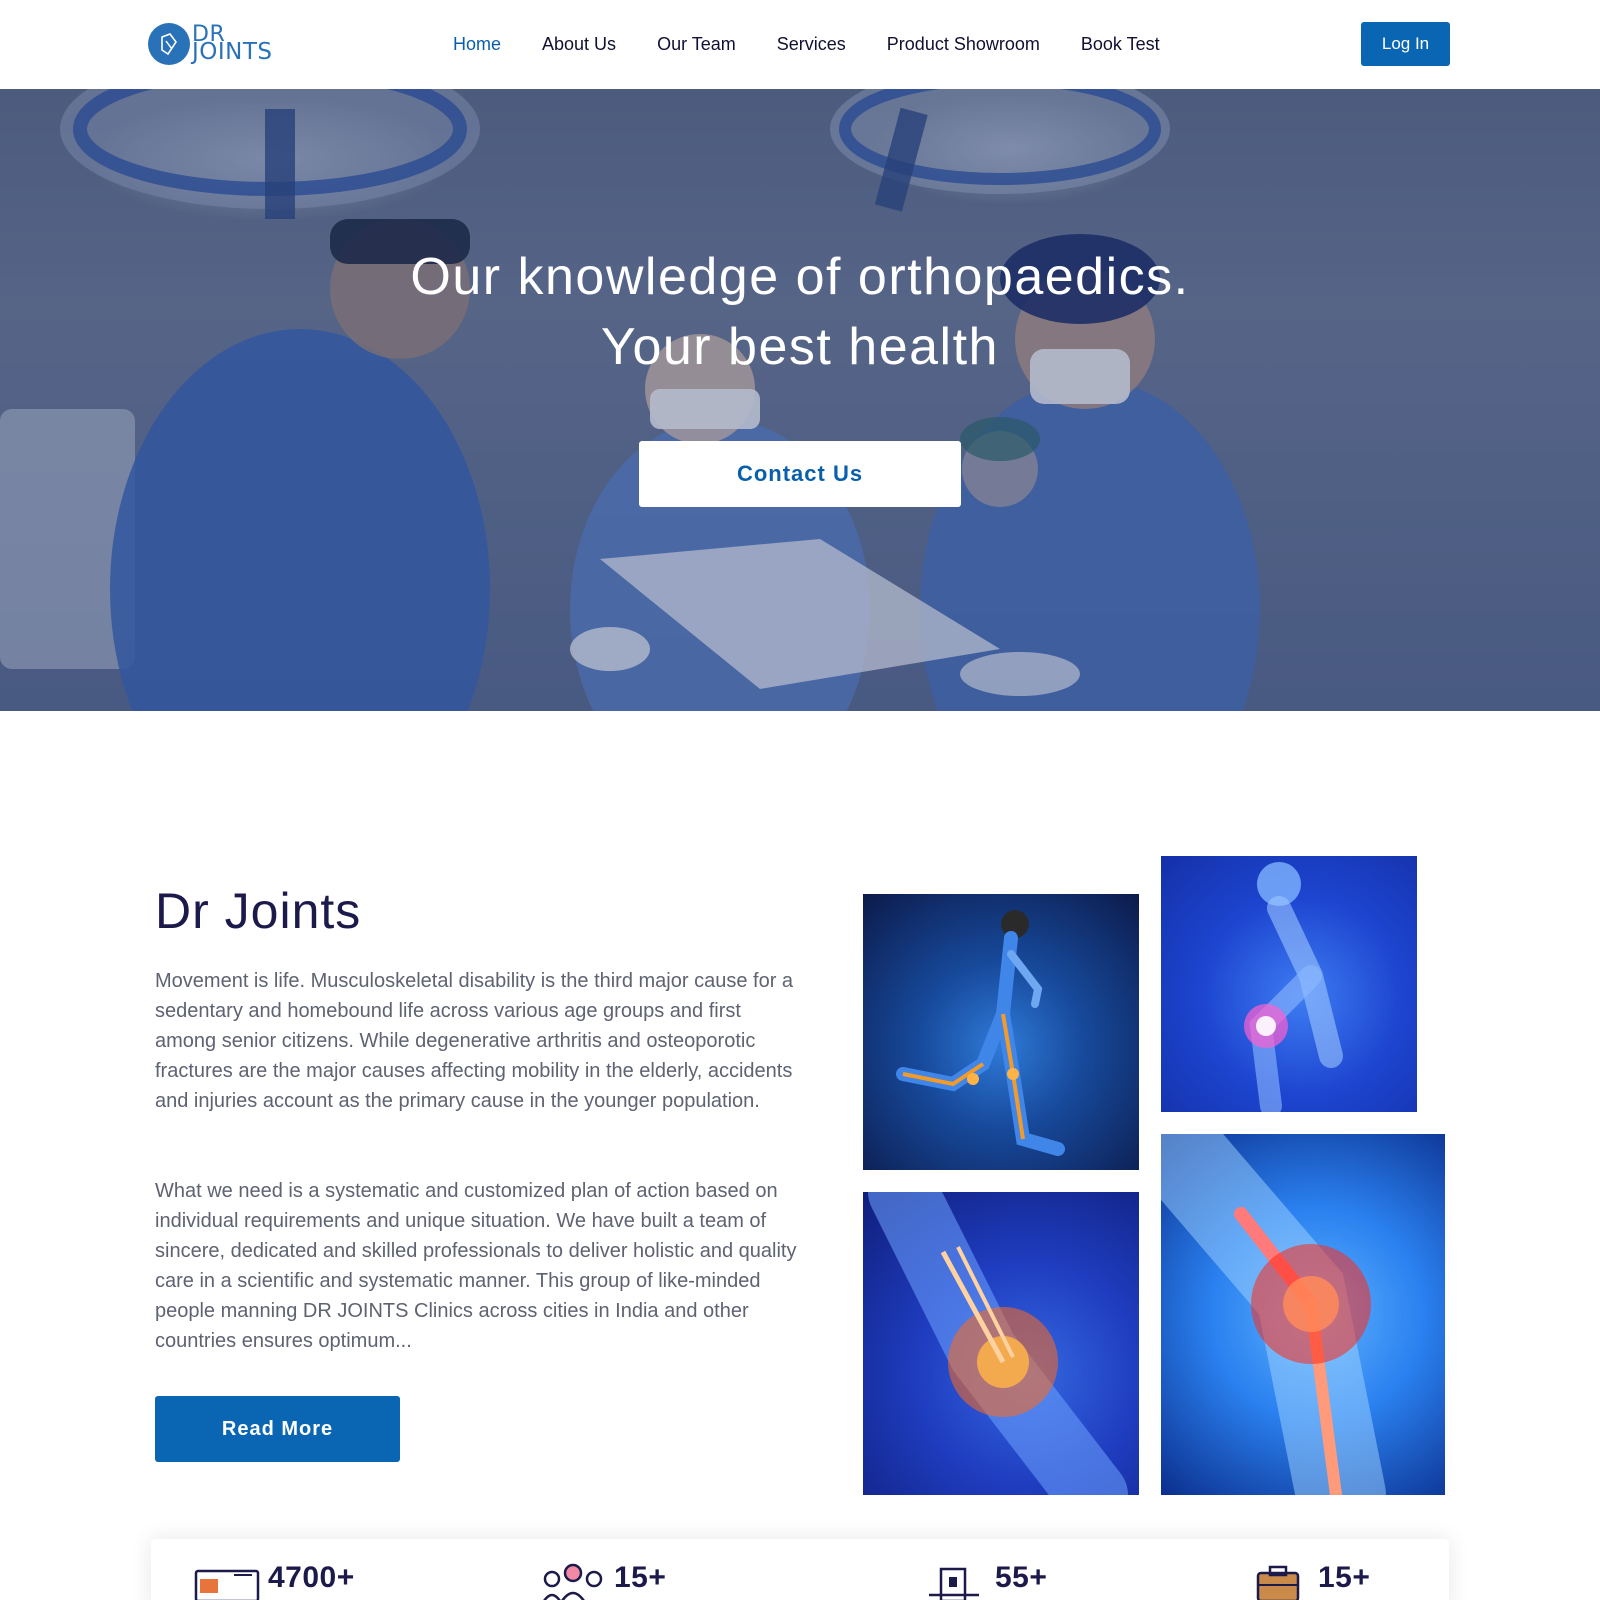  What do you see at coordinates (277, 1429) in the screenshot?
I see `read-more-button: Read More` at bounding box center [277, 1429].